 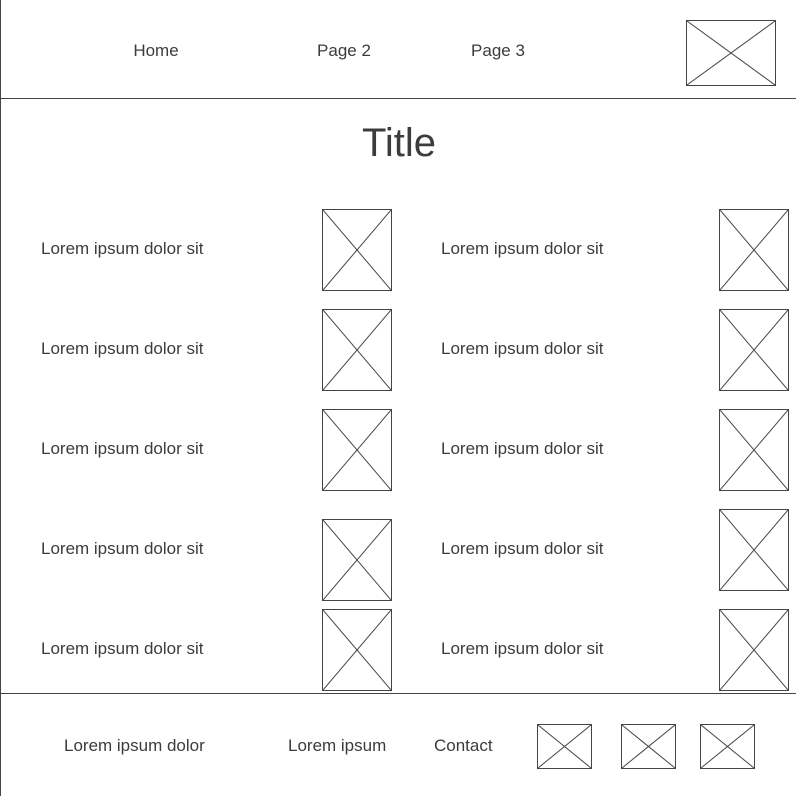 I want to click on nav-page-3: Page 3, so click(x=498, y=51).